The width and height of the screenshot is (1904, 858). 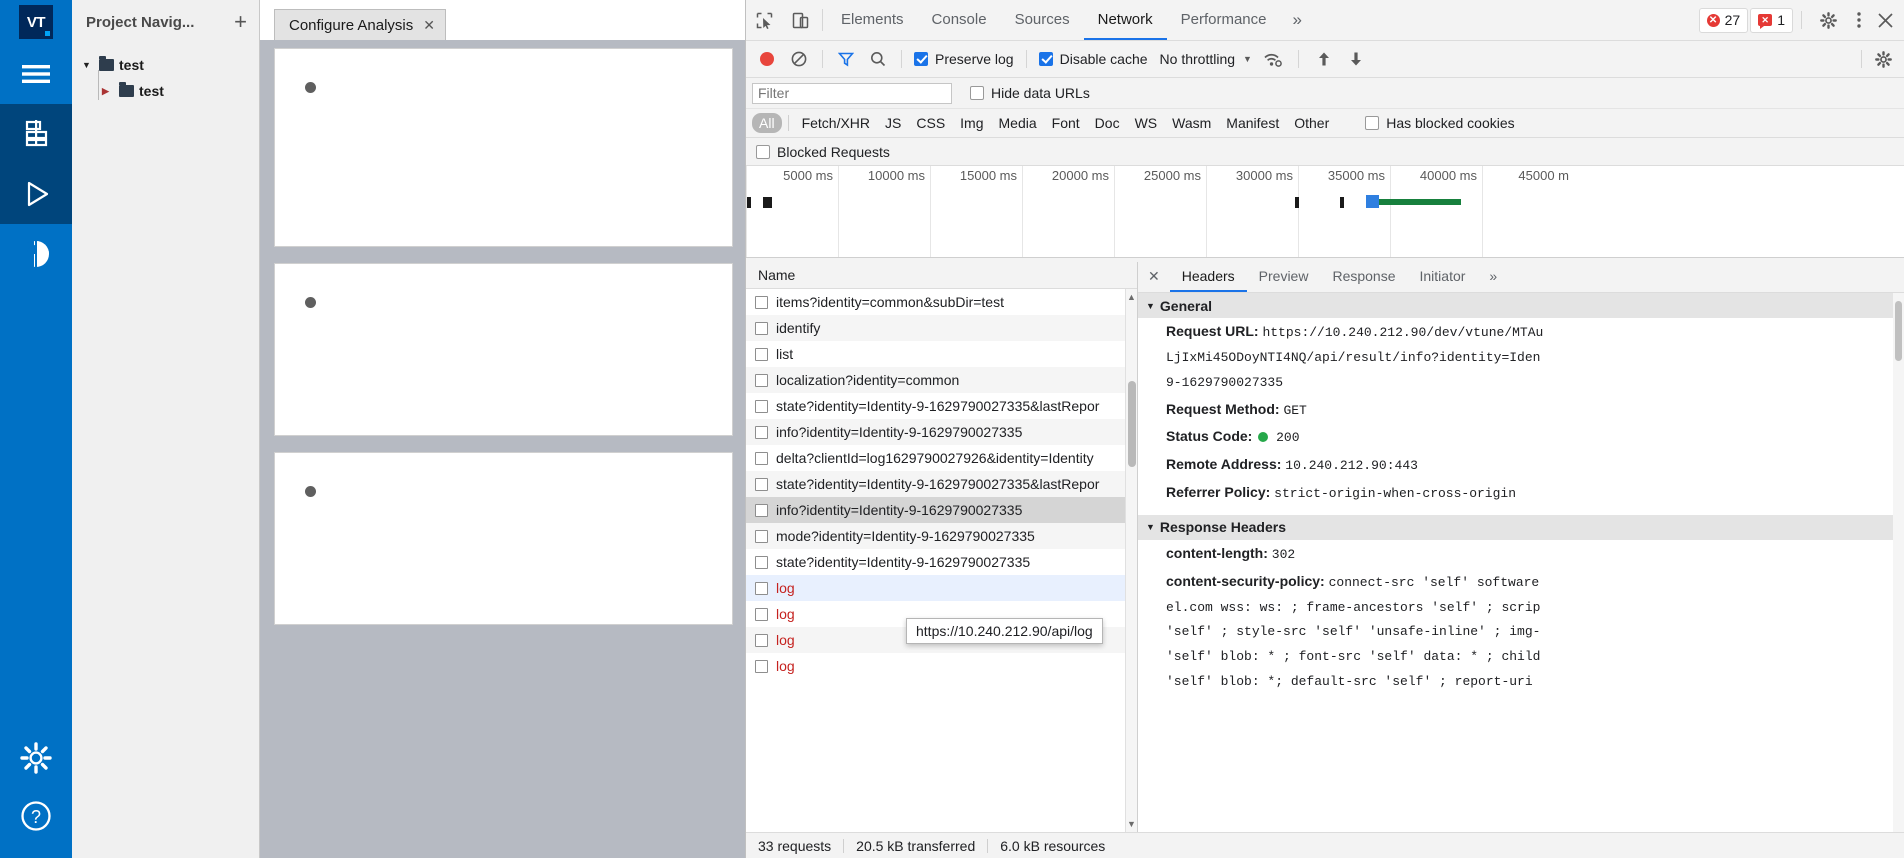 What do you see at coordinates (108, 91) in the screenshot?
I see `chevron-right-icon: ▶` at bounding box center [108, 91].